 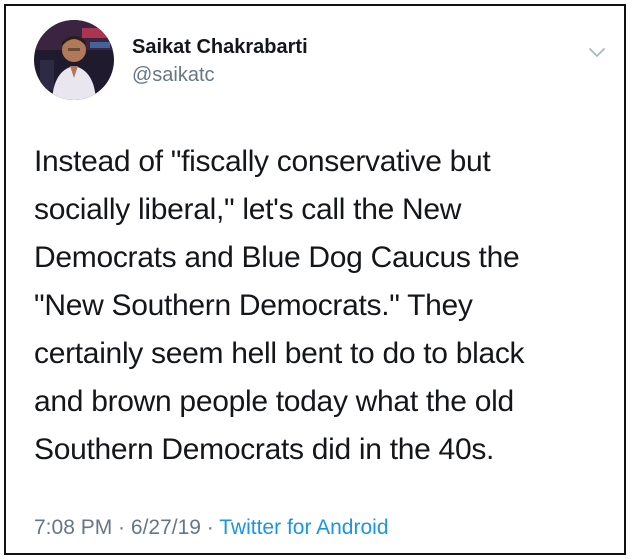 I want to click on avatar, so click(x=74, y=60).